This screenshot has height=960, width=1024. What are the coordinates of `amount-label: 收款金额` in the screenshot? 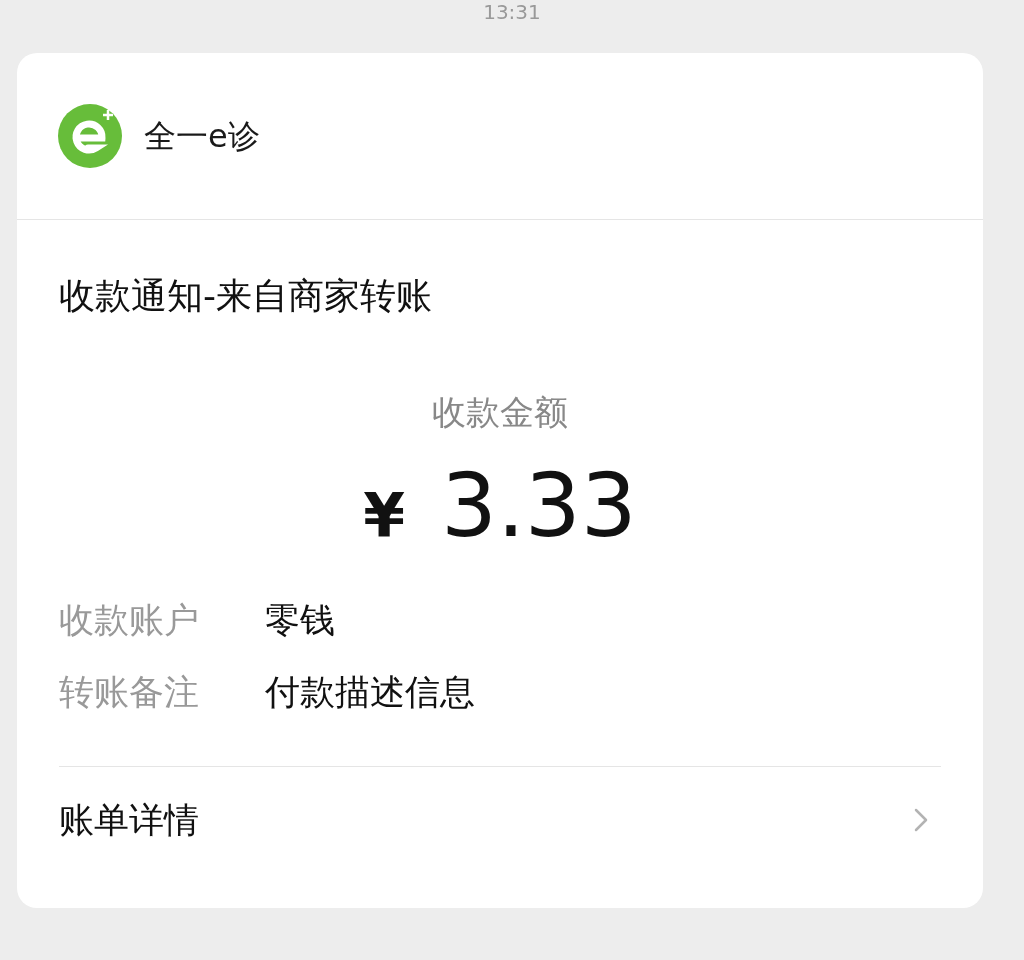 It's located at (500, 412).